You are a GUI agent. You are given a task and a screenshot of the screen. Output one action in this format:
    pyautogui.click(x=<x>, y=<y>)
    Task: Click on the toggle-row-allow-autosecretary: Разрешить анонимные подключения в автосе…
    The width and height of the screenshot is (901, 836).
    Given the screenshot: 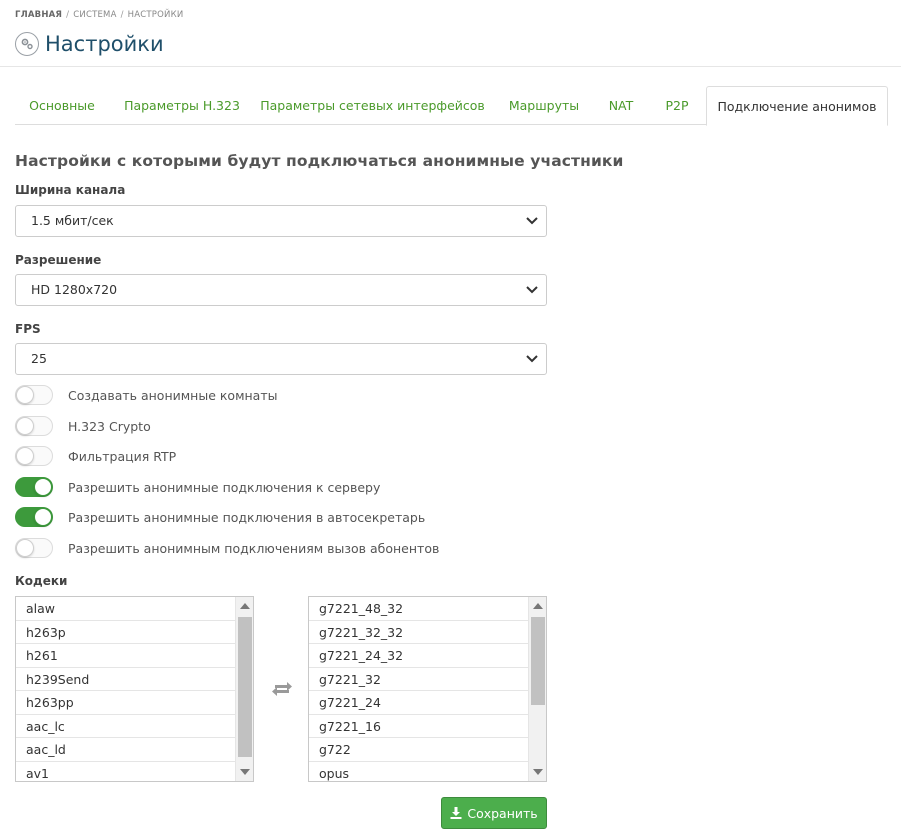 What is the action you would take?
    pyautogui.click(x=220, y=517)
    